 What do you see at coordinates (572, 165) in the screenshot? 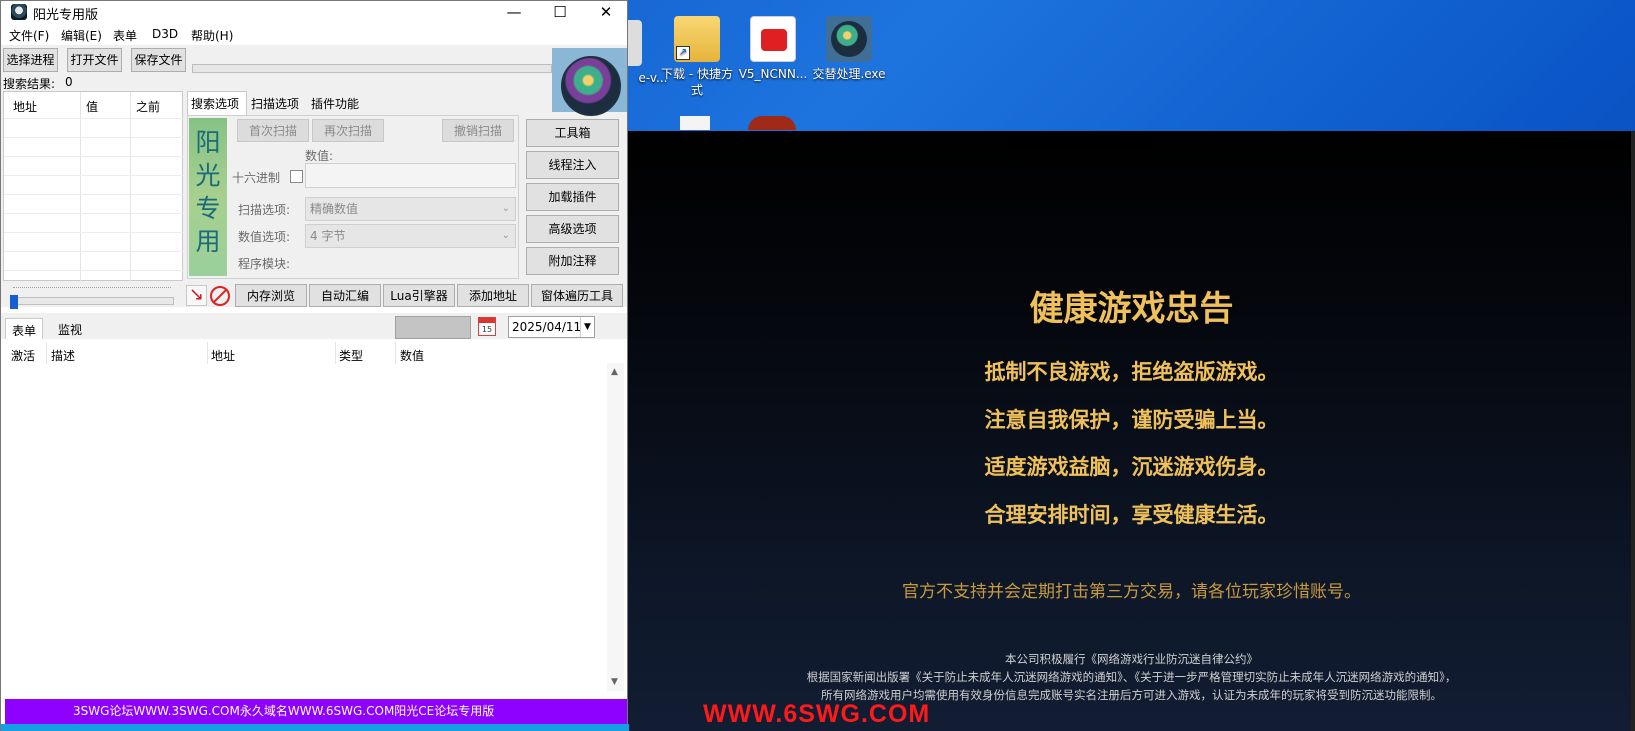
I see `thread-injection-button: 线程注入` at bounding box center [572, 165].